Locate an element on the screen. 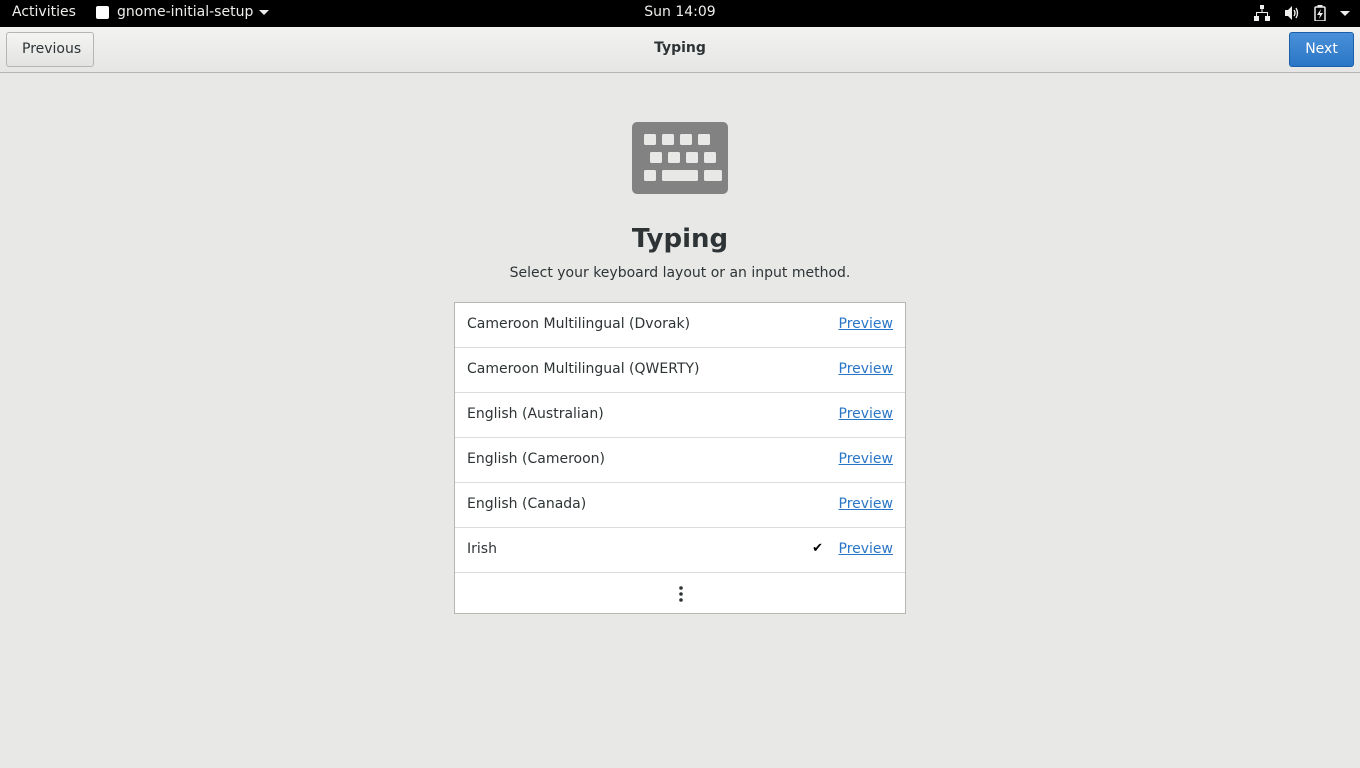 This screenshot has width=1360, height=768. system-status-area is located at coordinates (1295, 13).